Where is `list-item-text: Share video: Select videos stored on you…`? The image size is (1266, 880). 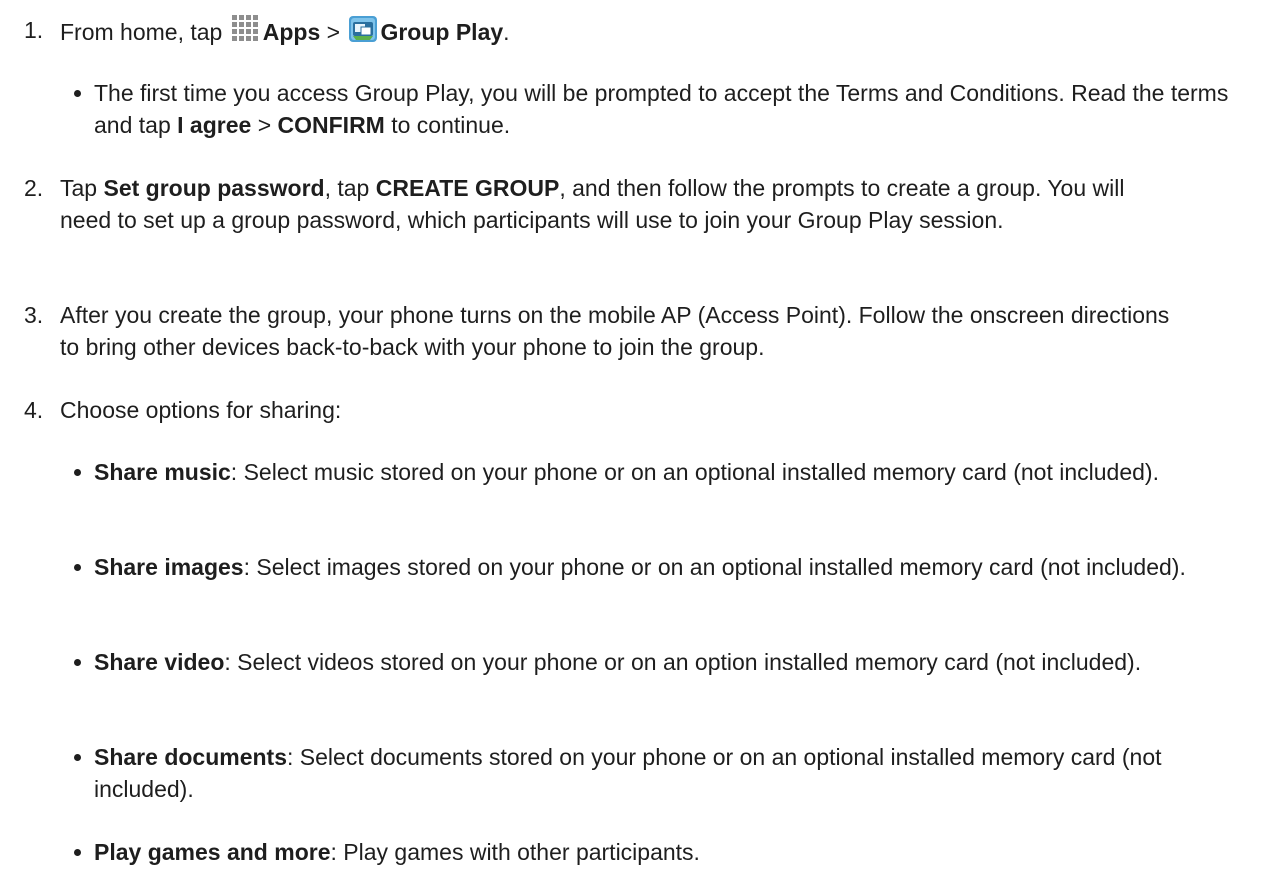 list-item-text: Share video: Select videos stored on you… is located at coordinates (669, 662).